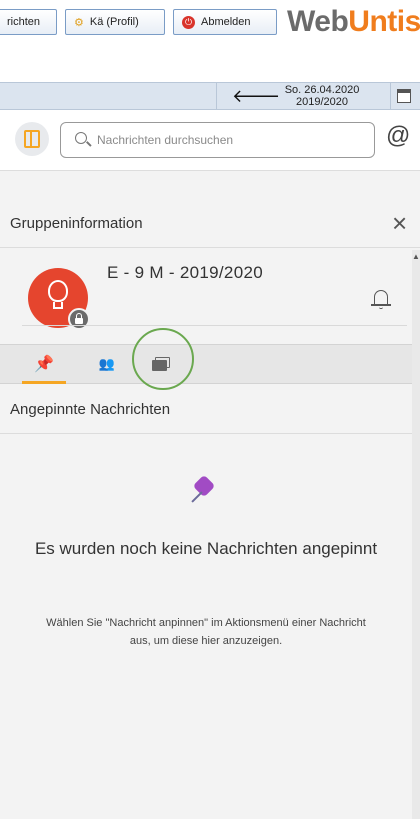 The height and width of the screenshot is (819, 420). I want to click on lightbulb-icon, so click(58, 291).